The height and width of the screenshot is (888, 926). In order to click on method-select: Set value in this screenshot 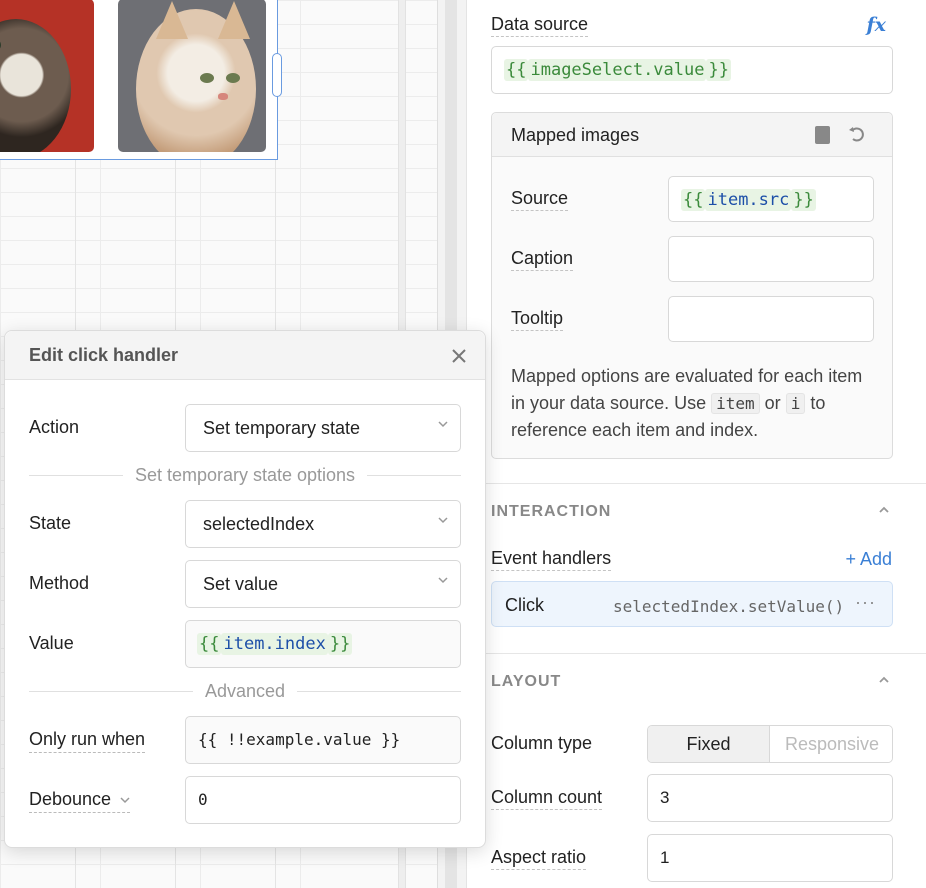, I will do `click(323, 584)`.